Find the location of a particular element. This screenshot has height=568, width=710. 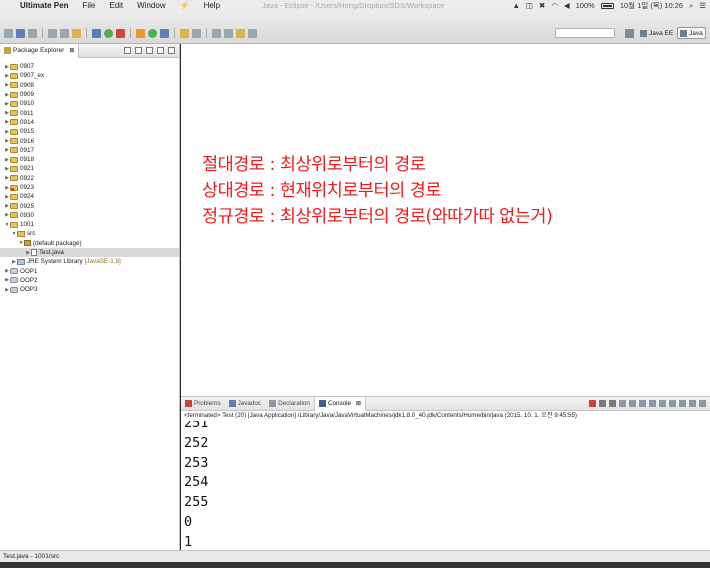

new-java-project-icon is located at coordinates (140, 33).